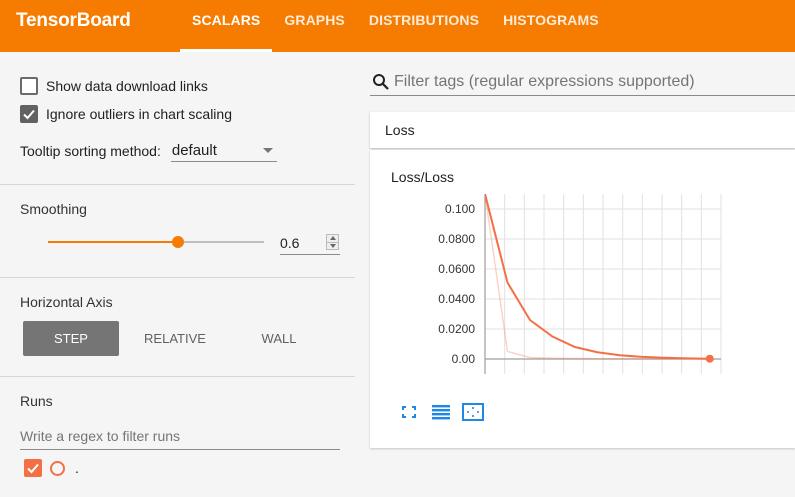  I want to click on tooltip-sort-select: default, so click(223, 151).